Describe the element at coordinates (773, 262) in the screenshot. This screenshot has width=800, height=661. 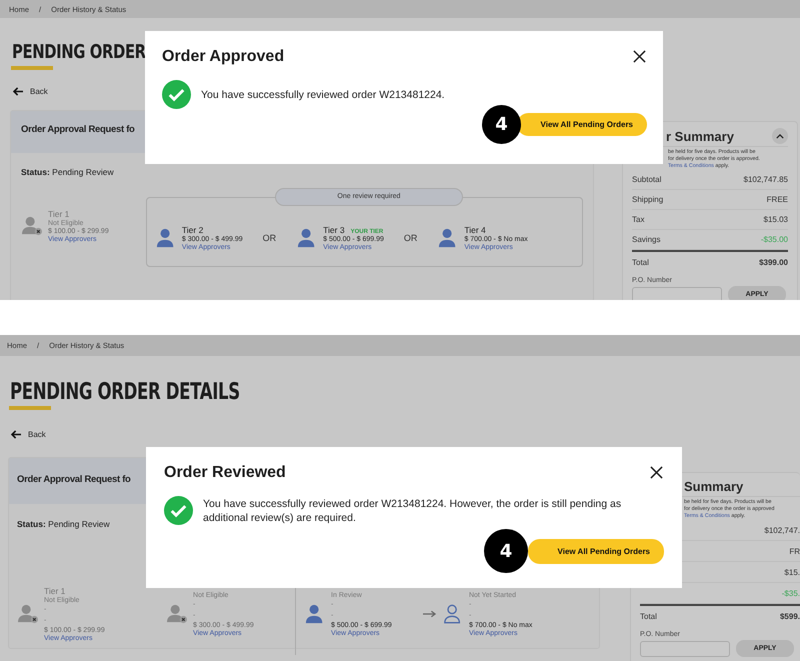
I see `summary-value: $399.00` at that location.